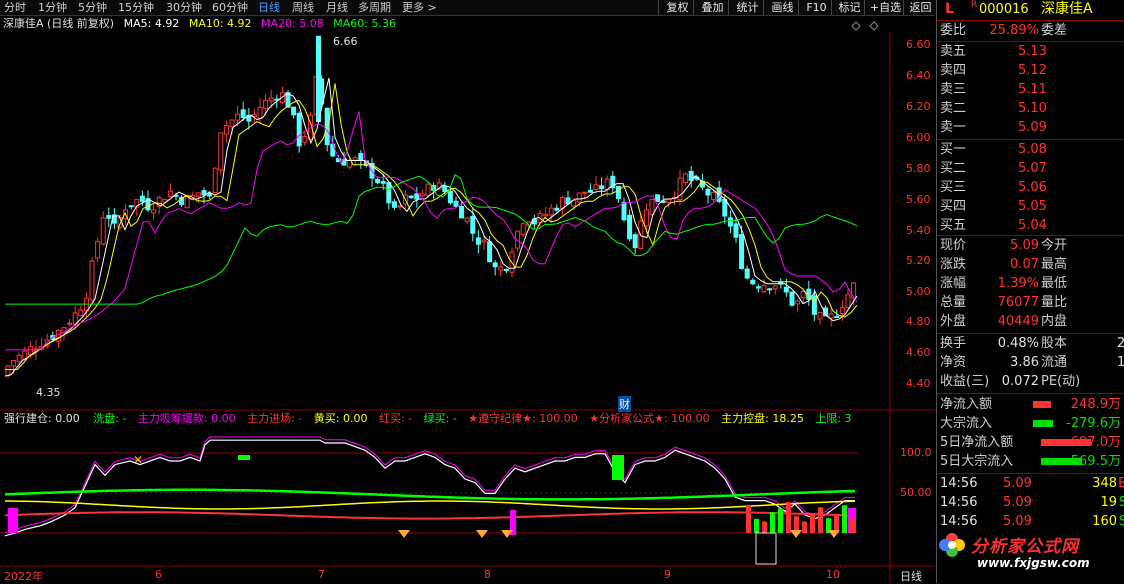 The height and width of the screenshot is (584, 1124). What do you see at coordinates (911, 576) in the screenshot?
I see `x-axis-period: 日线` at bounding box center [911, 576].